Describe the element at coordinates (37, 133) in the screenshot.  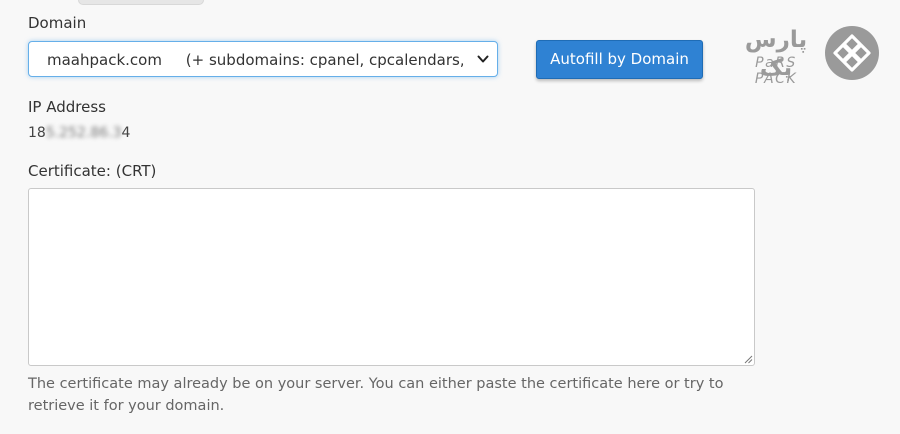
I see `ip-visible-prefix: 18` at that location.